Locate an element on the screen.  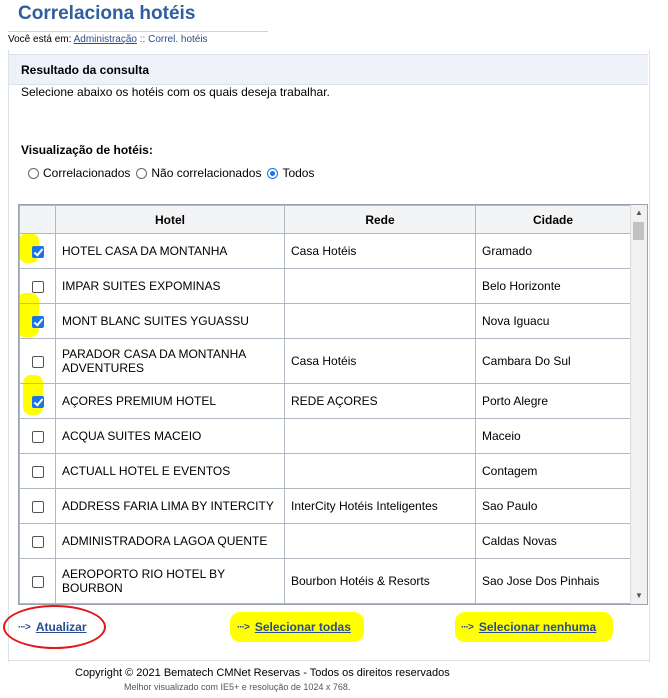
cell-cidade: Sao Jose Dos Pinhais is located at coordinates (553, 581).